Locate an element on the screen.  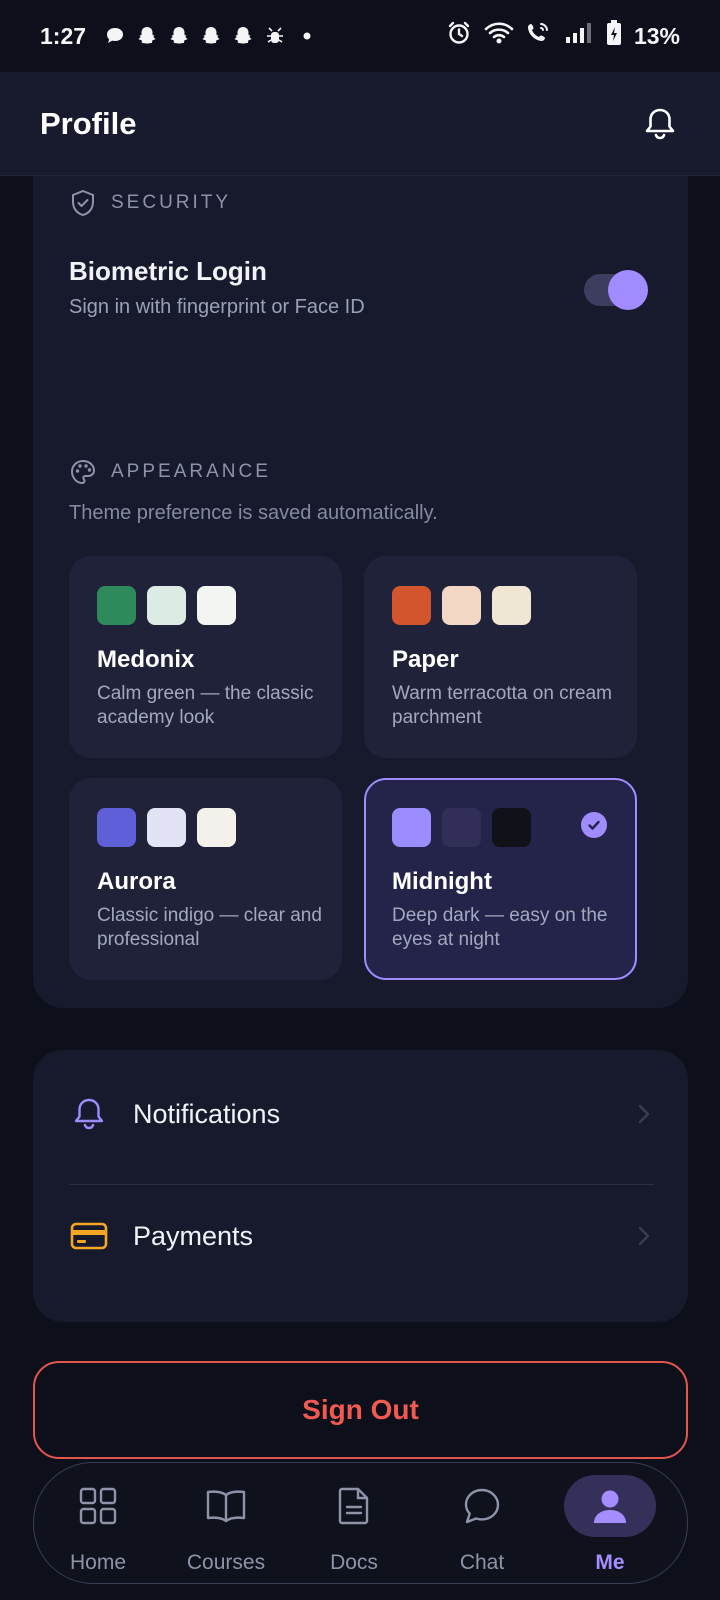
theme-description: Classic indigo — clear and professional is located at coordinates (209, 927).